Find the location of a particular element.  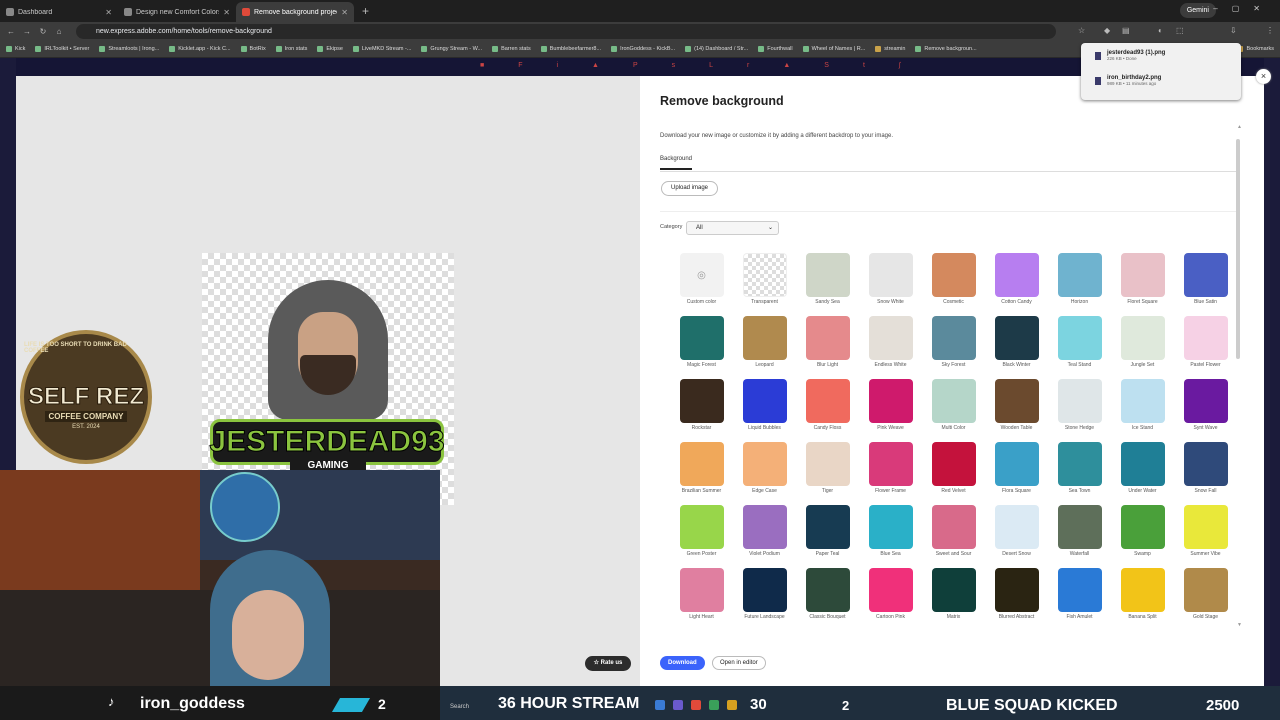

background-option: Snow Fall is located at coordinates (1205, 473).